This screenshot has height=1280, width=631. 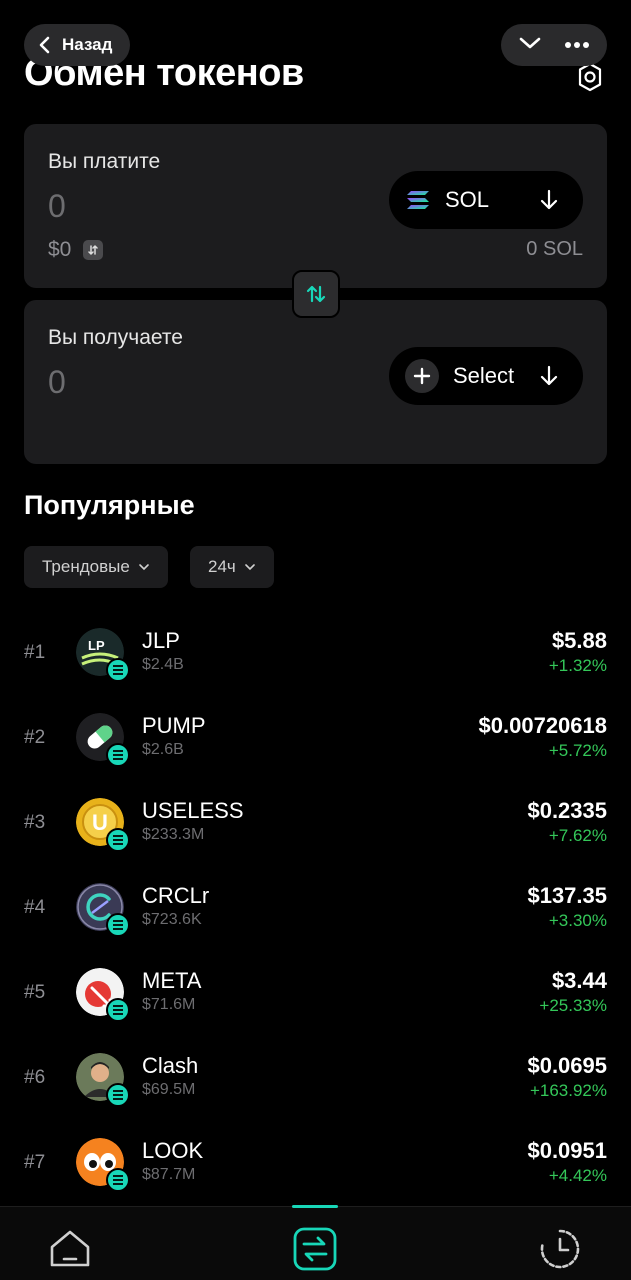 What do you see at coordinates (577, 835) in the screenshot?
I see `token-change: +7.62%` at bounding box center [577, 835].